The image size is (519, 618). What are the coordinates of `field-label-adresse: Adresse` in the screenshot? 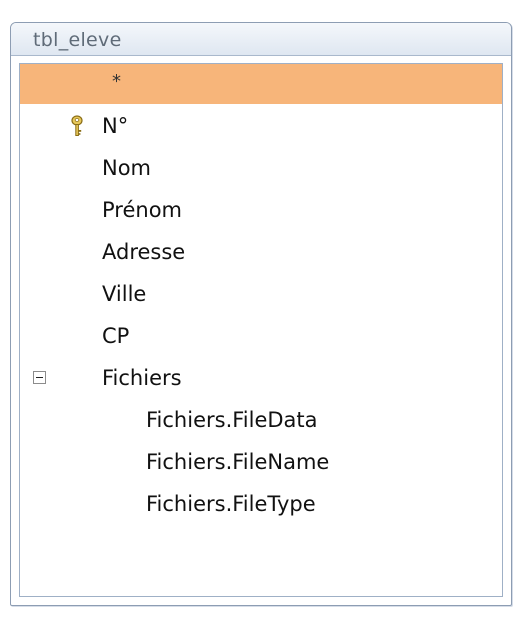 It's located at (144, 252).